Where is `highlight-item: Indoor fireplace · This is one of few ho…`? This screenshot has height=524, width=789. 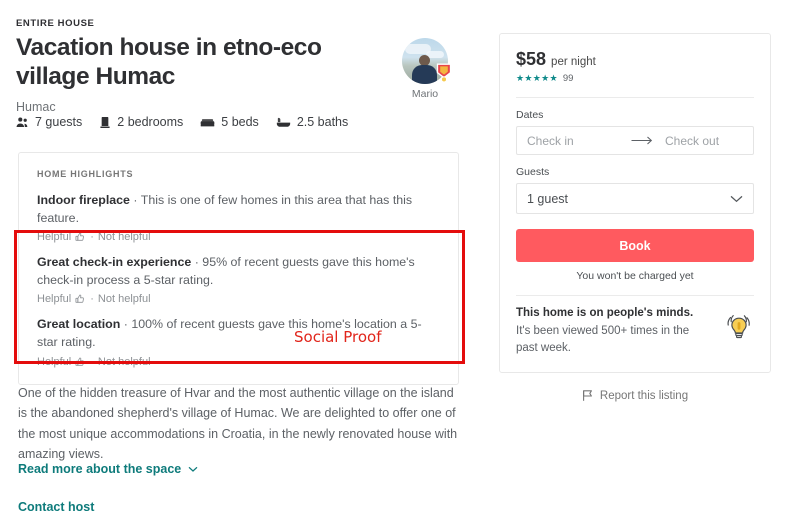
highlight-item: Indoor fireplace · This is one of few ho… is located at coordinates (238, 217).